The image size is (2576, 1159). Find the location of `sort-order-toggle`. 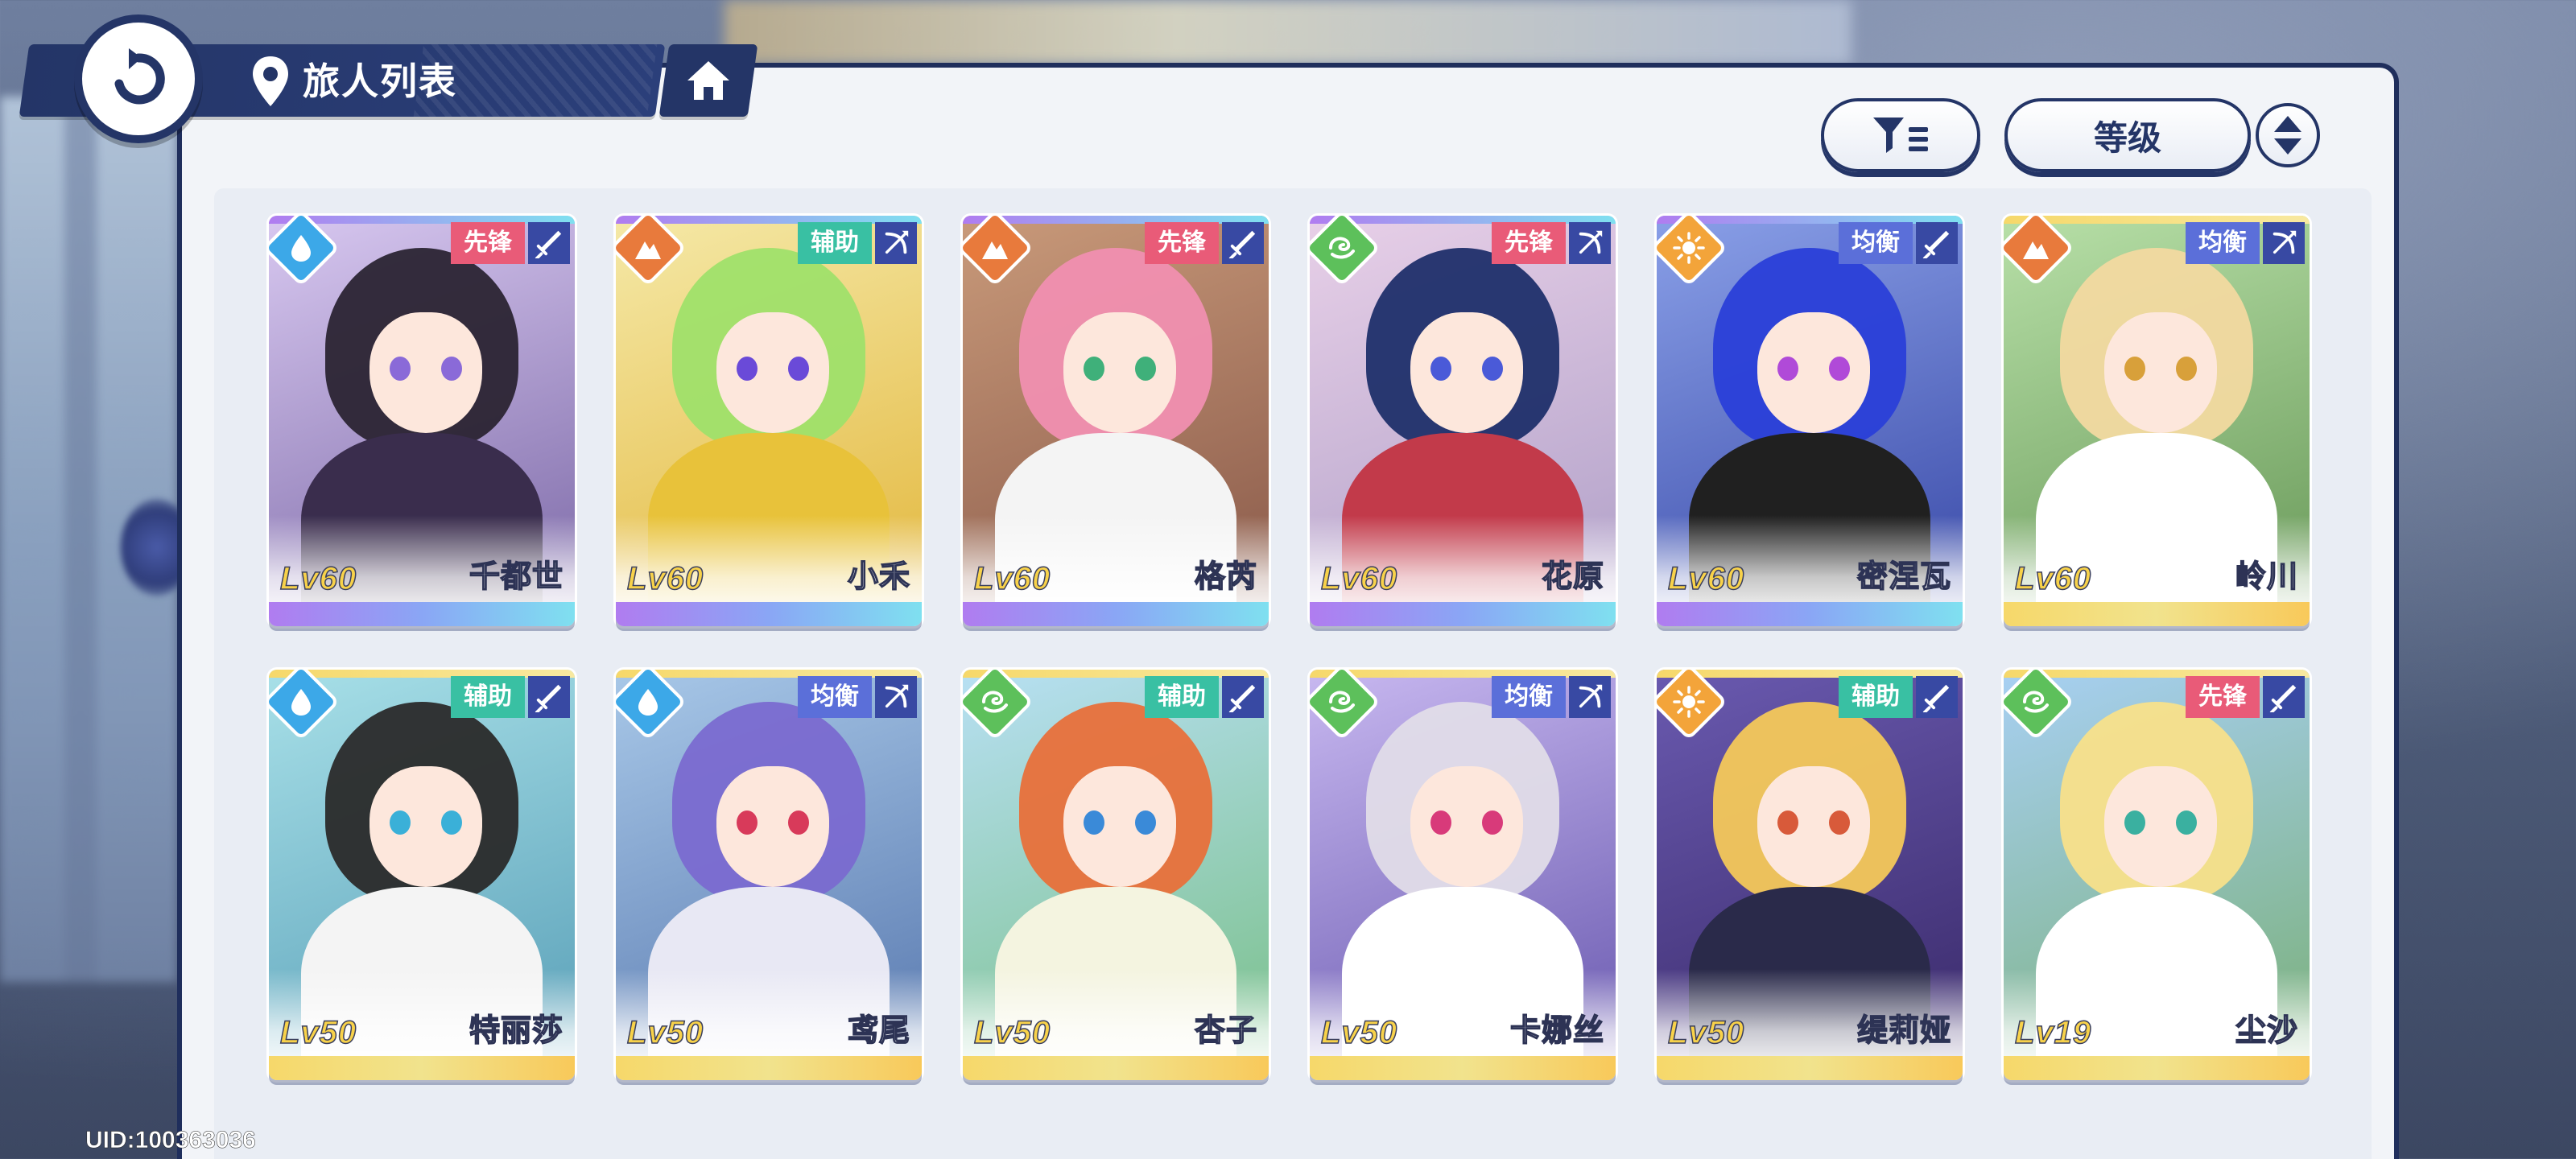

sort-order-toggle is located at coordinates (2288, 135).